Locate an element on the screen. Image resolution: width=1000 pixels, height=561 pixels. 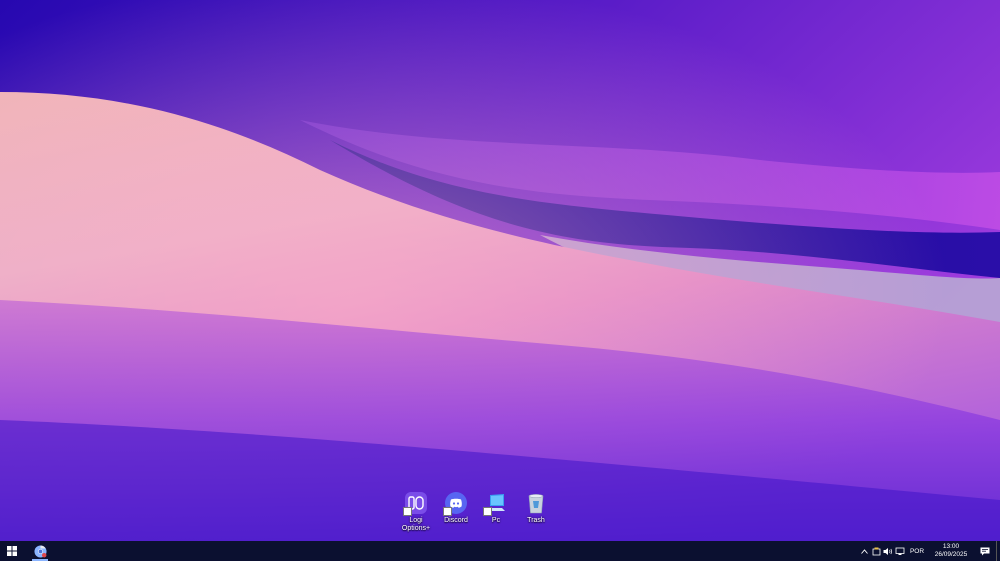
ethernet-icon is located at coordinates (900, 551).